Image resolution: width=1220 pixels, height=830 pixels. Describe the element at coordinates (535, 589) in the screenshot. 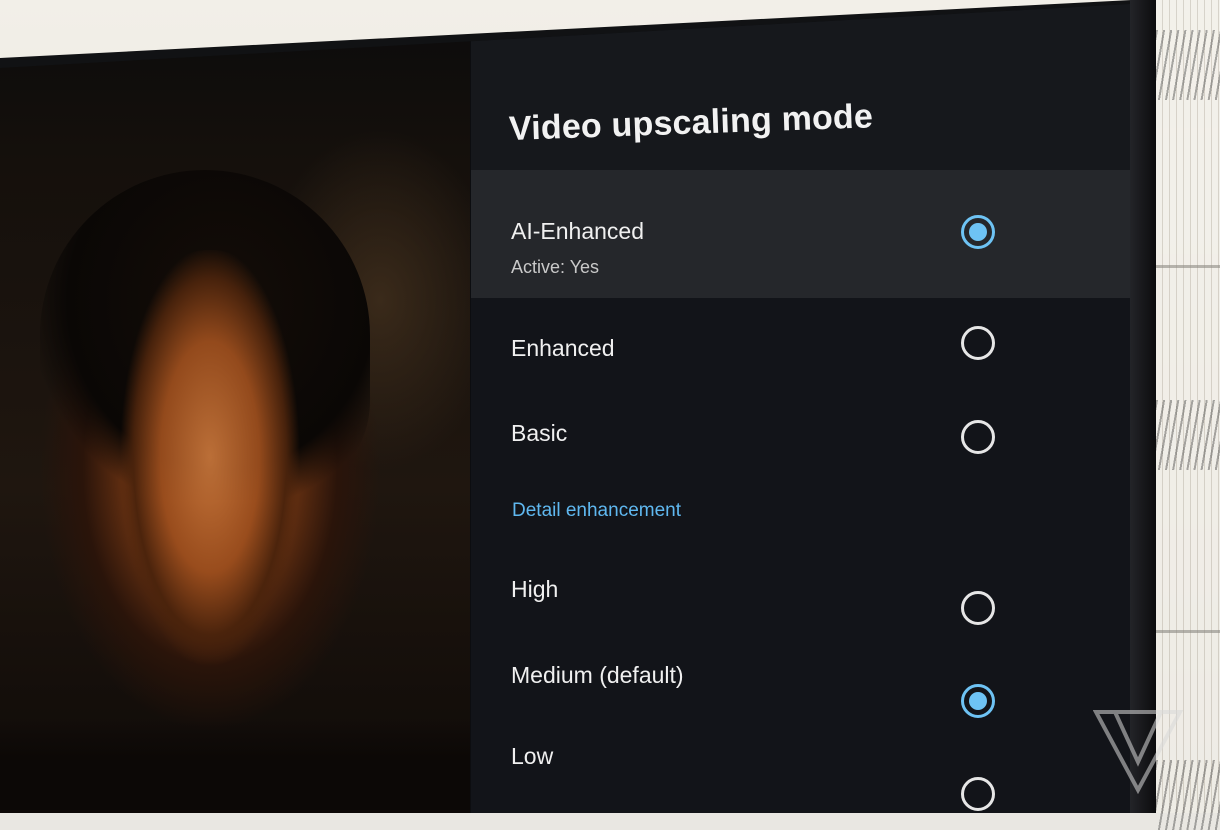

I see `option-label: High` at that location.